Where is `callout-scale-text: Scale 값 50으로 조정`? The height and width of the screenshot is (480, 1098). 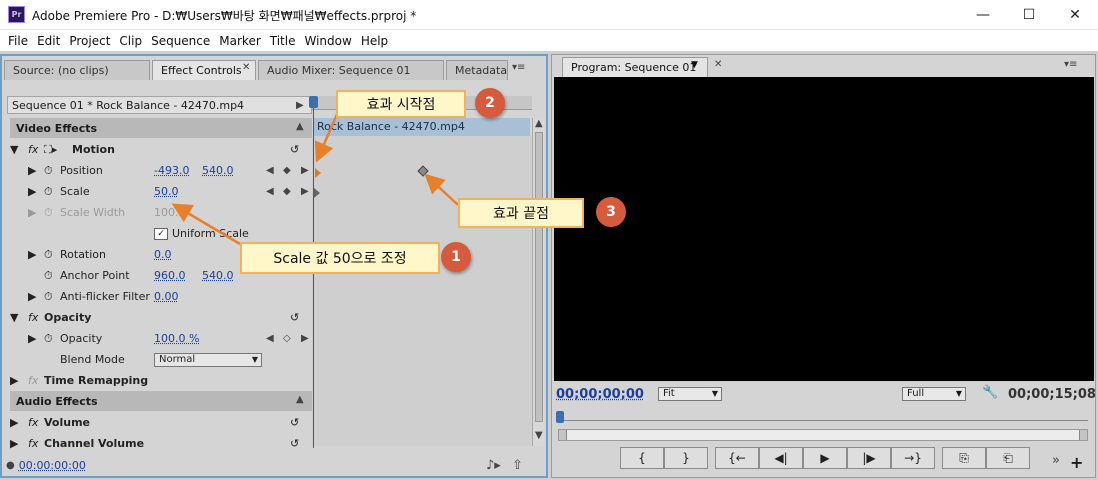 callout-scale-text: Scale 값 50으로 조정 is located at coordinates (340, 259).